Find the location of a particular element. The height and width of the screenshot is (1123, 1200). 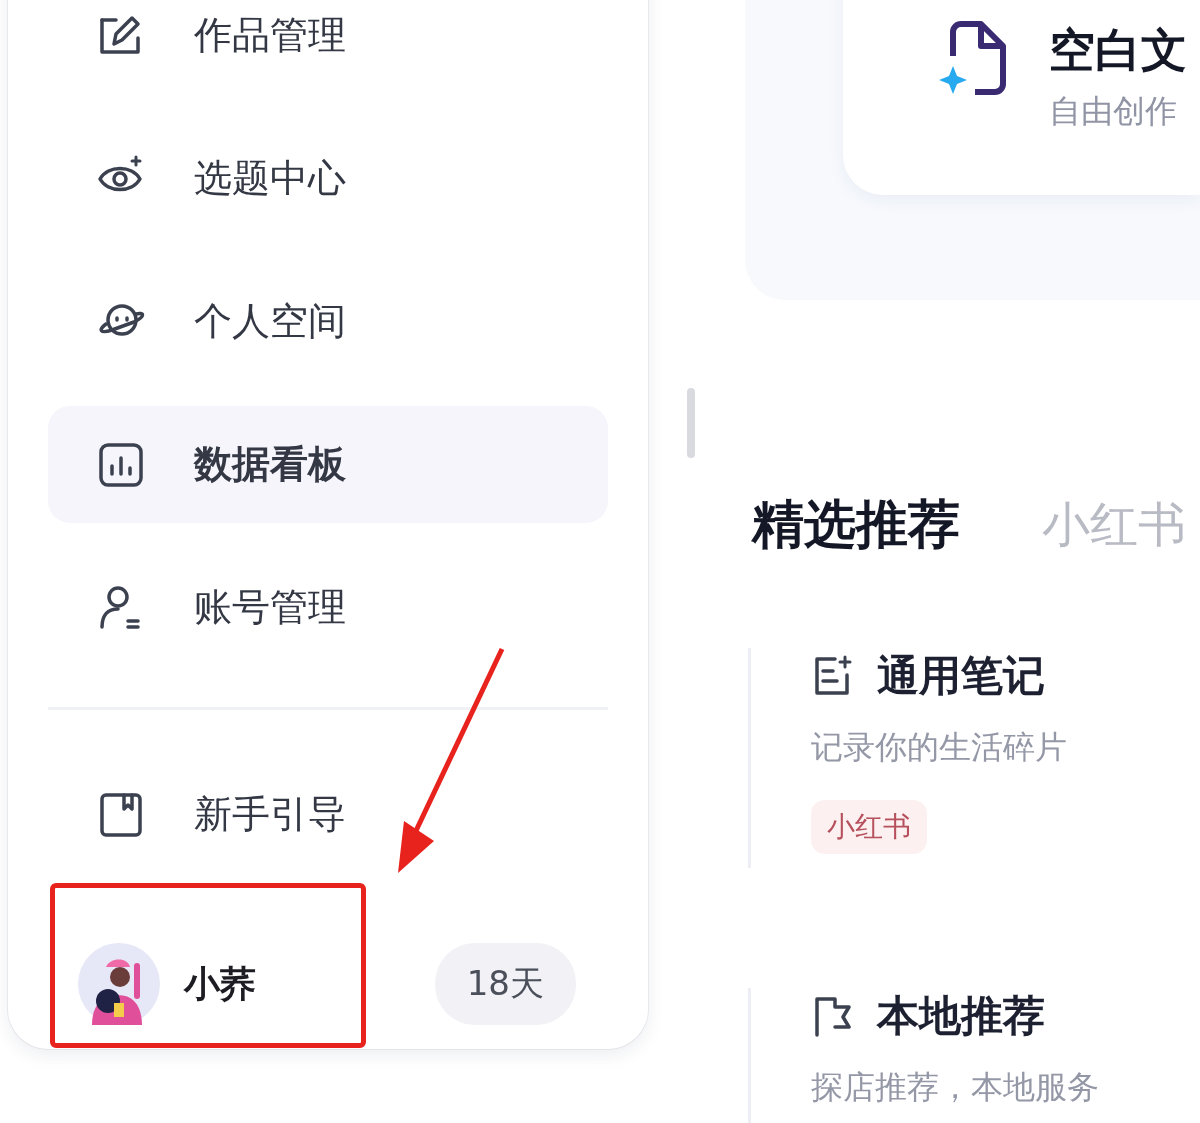

template-description: 记录你的生活碎片 is located at coordinates (939, 747).